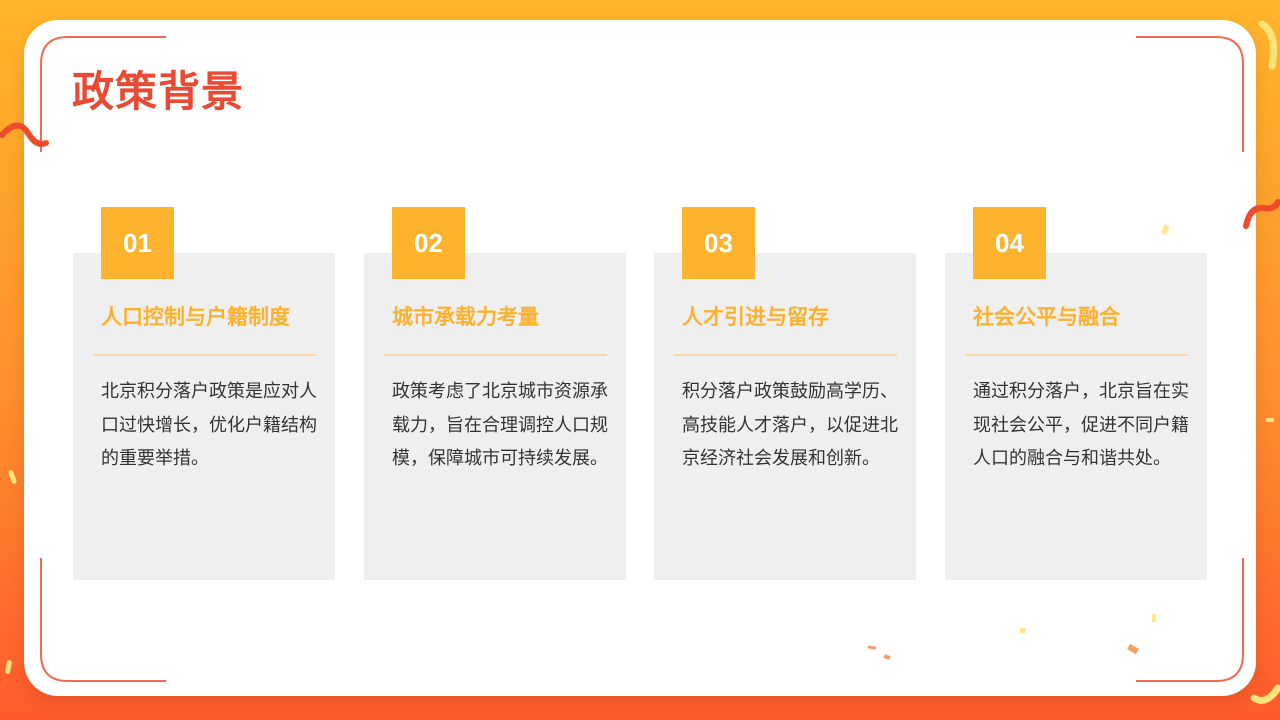 The height and width of the screenshot is (720, 1280). What do you see at coordinates (790, 425) in the screenshot?
I see `card-body: 积分落户政策鼓励高学历、高技能人才落户，以促进北京经济社会发展和创新。` at bounding box center [790, 425].